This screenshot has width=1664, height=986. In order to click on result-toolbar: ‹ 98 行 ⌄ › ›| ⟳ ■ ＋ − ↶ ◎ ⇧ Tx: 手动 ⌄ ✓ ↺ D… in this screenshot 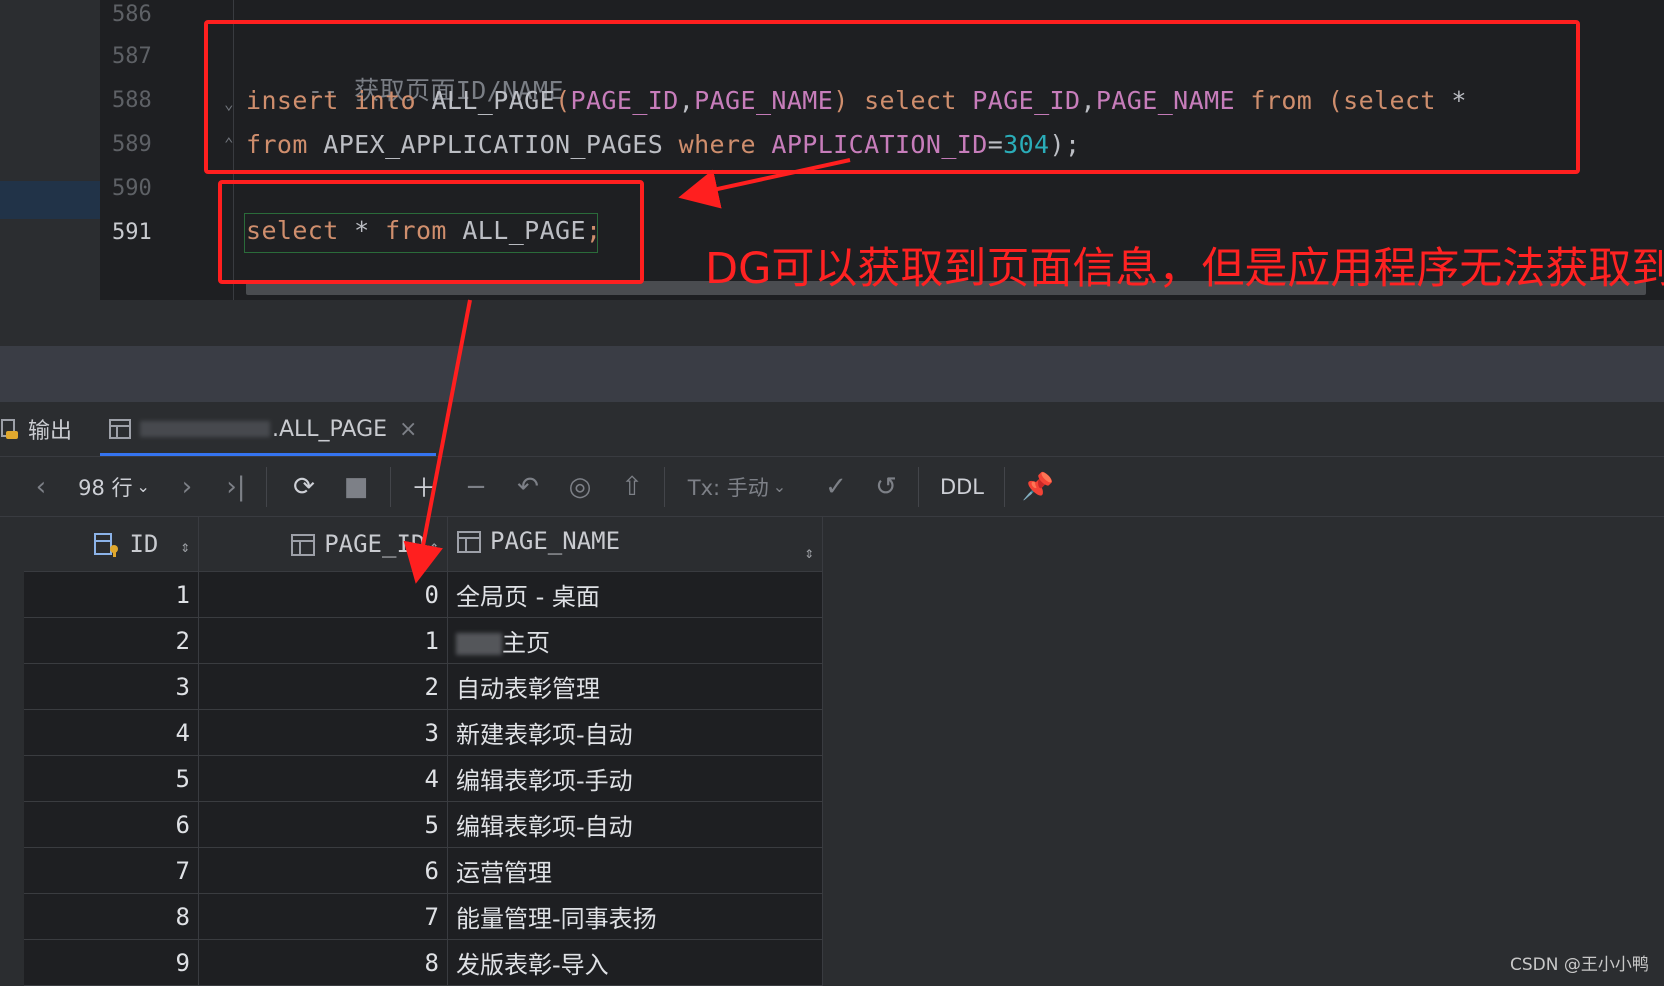, I will do `click(832, 487)`.